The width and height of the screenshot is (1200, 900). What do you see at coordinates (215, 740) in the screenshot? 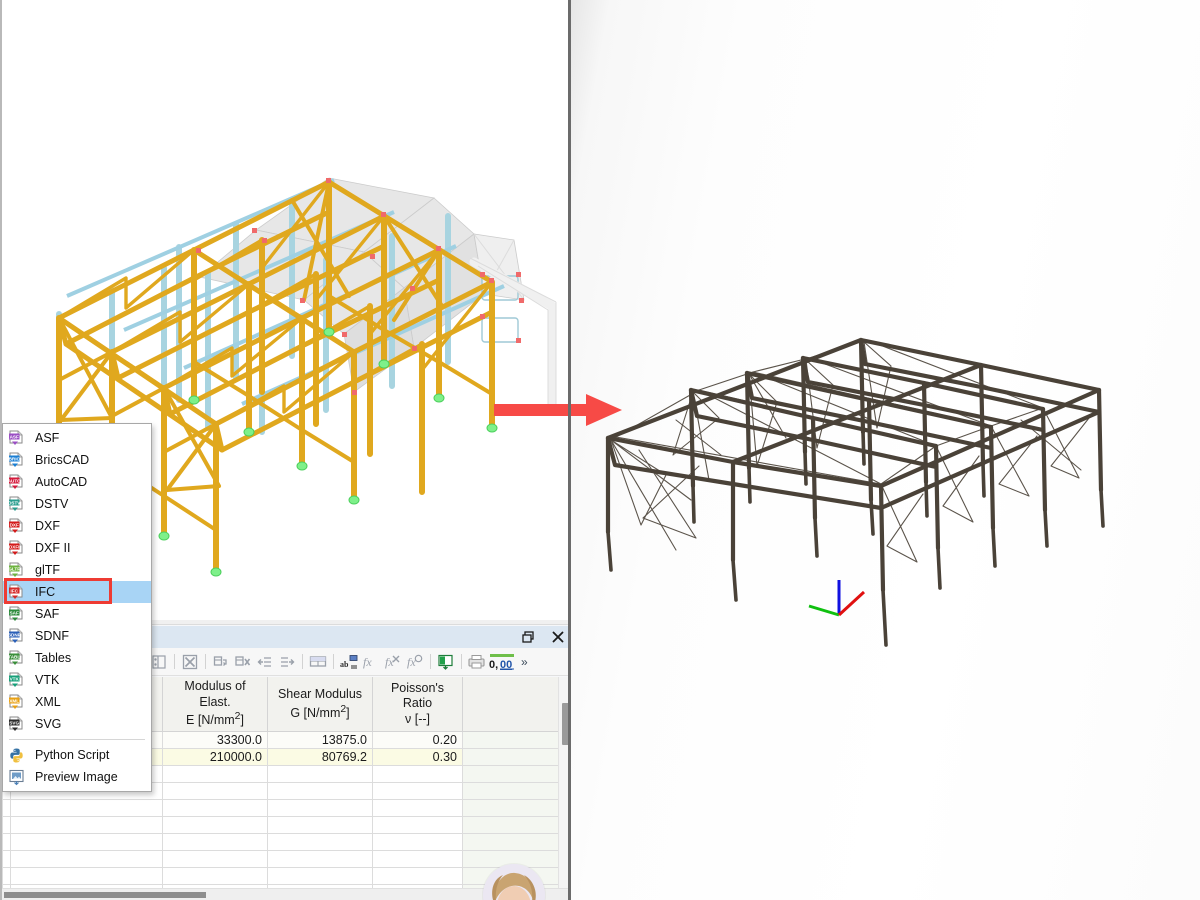
I see `cell-e: 33300.0` at bounding box center [215, 740].